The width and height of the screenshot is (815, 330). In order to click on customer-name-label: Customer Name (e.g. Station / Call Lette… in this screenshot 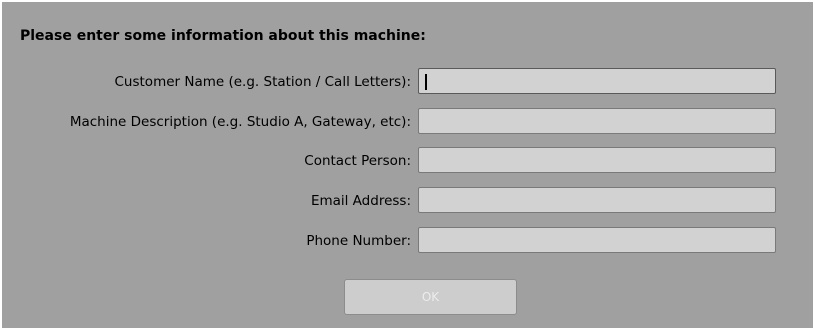, I will do `click(263, 82)`.